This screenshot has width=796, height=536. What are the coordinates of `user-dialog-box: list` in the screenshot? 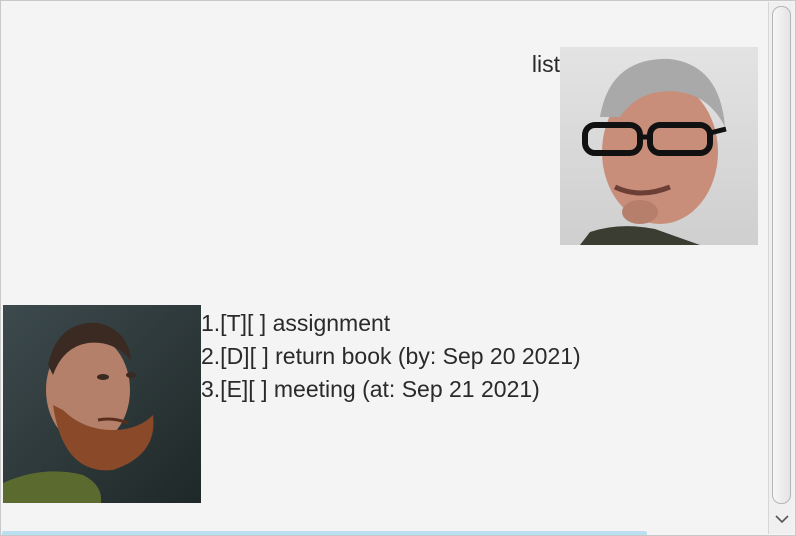 It's located at (645, 146).